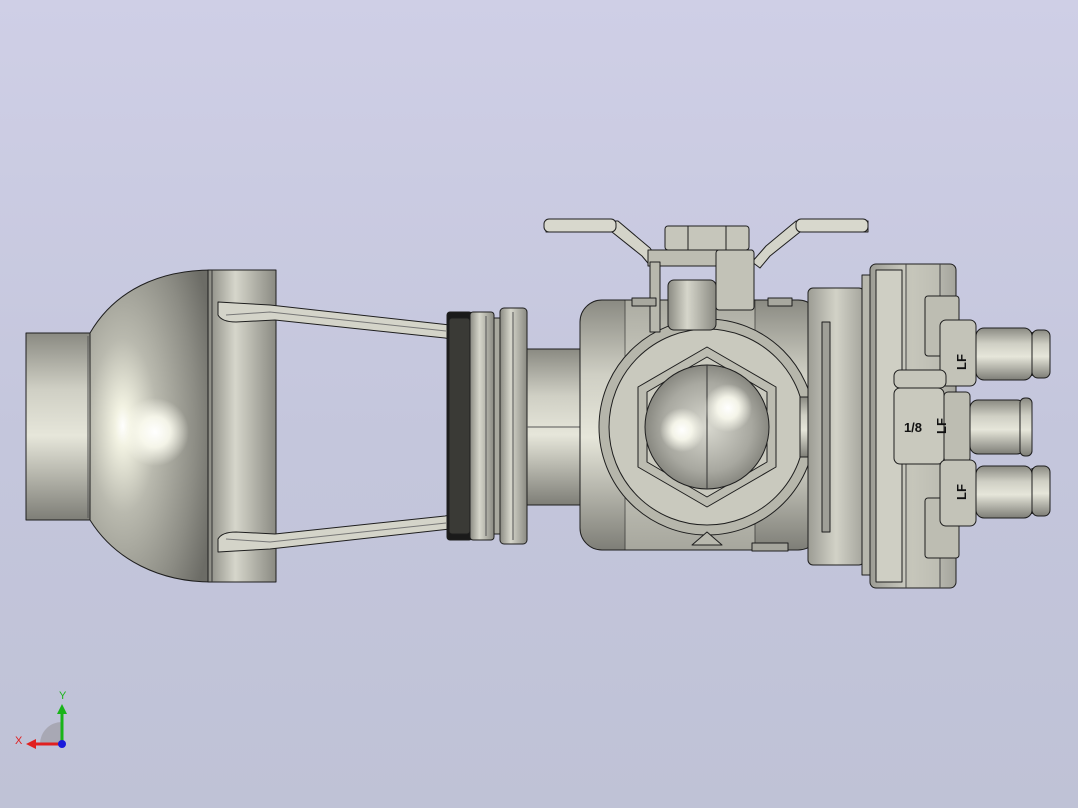  What do you see at coordinates (61, 426) in the screenshot?
I see `inlet-pipe` at bounding box center [61, 426].